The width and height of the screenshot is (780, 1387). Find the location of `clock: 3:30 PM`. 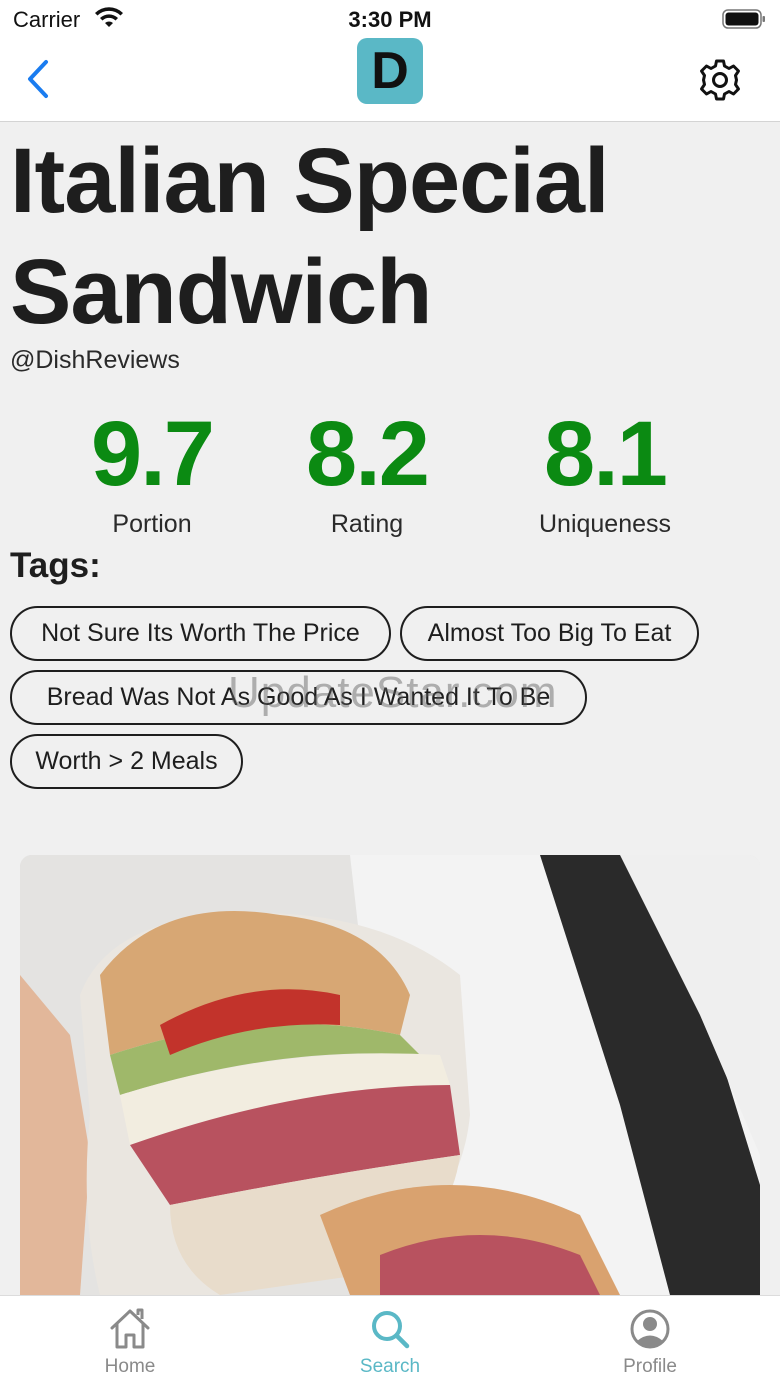

clock: 3:30 PM is located at coordinates (390, 19).